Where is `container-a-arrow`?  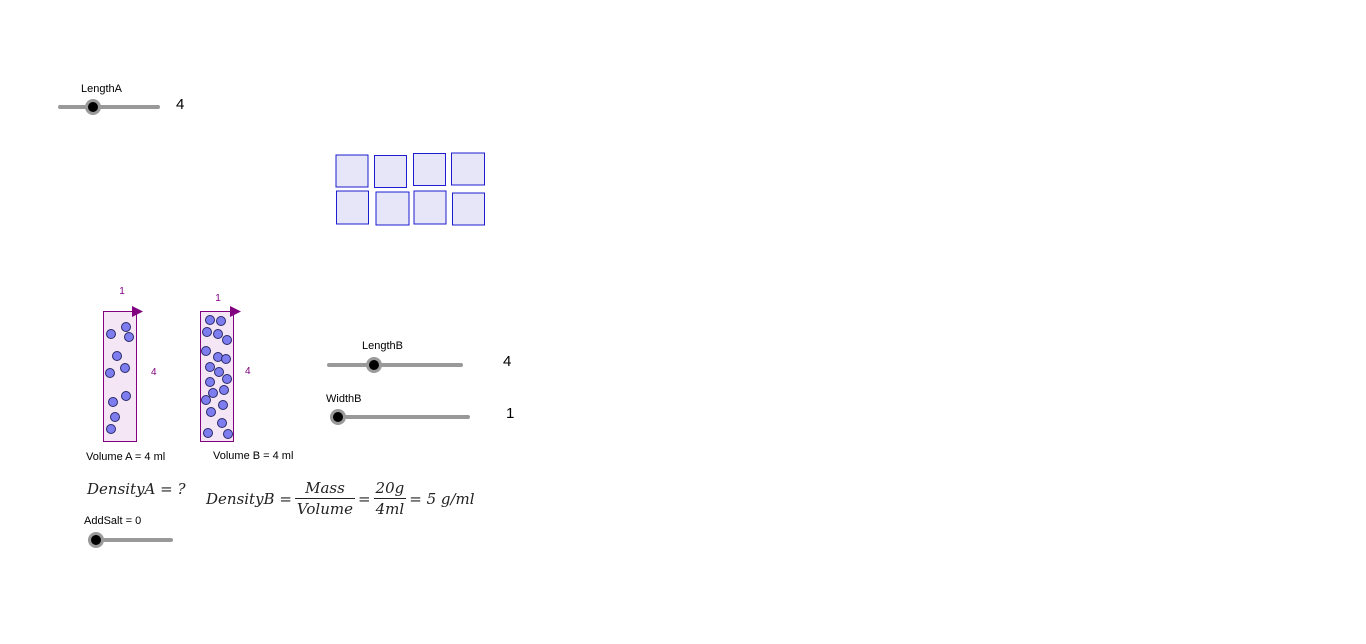
container-a-arrow is located at coordinates (137, 311).